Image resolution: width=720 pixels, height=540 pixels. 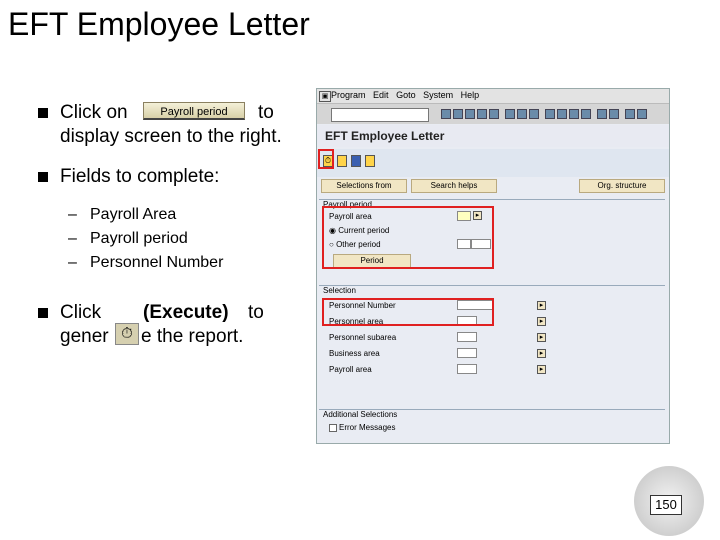 What do you see at coordinates (614, 114) in the screenshot?
I see `shortcut-icon` at bounding box center [614, 114].